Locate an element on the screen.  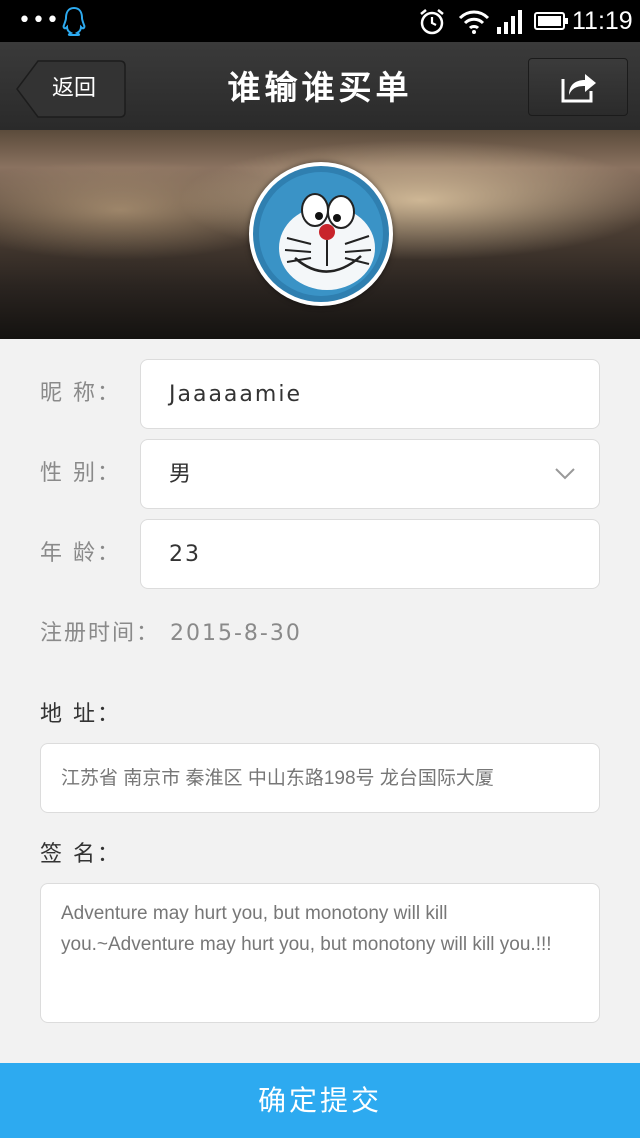
nickname-field: Jaaaaamie is located at coordinates (370, 394).